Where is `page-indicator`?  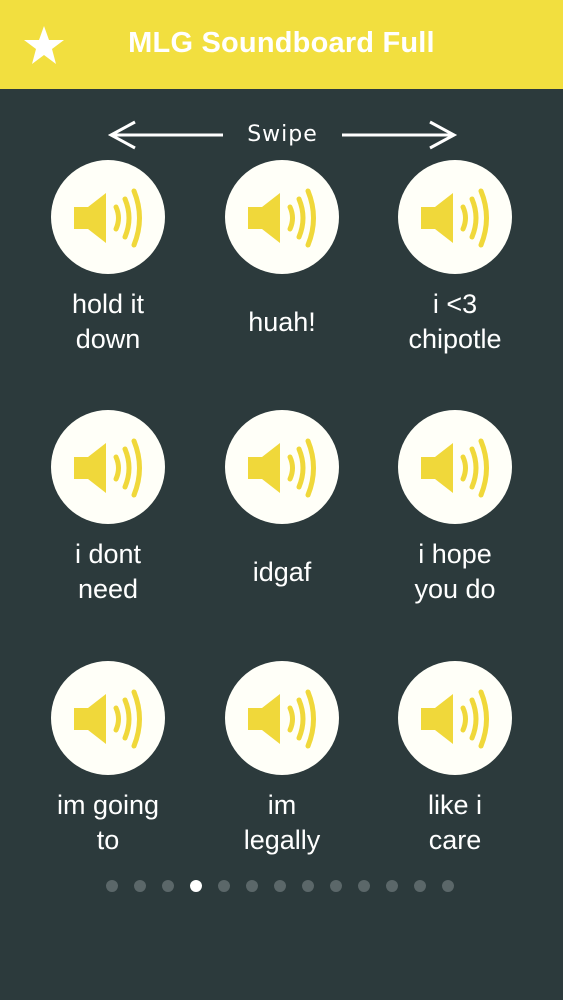 page-indicator is located at coordinates (280, 887).